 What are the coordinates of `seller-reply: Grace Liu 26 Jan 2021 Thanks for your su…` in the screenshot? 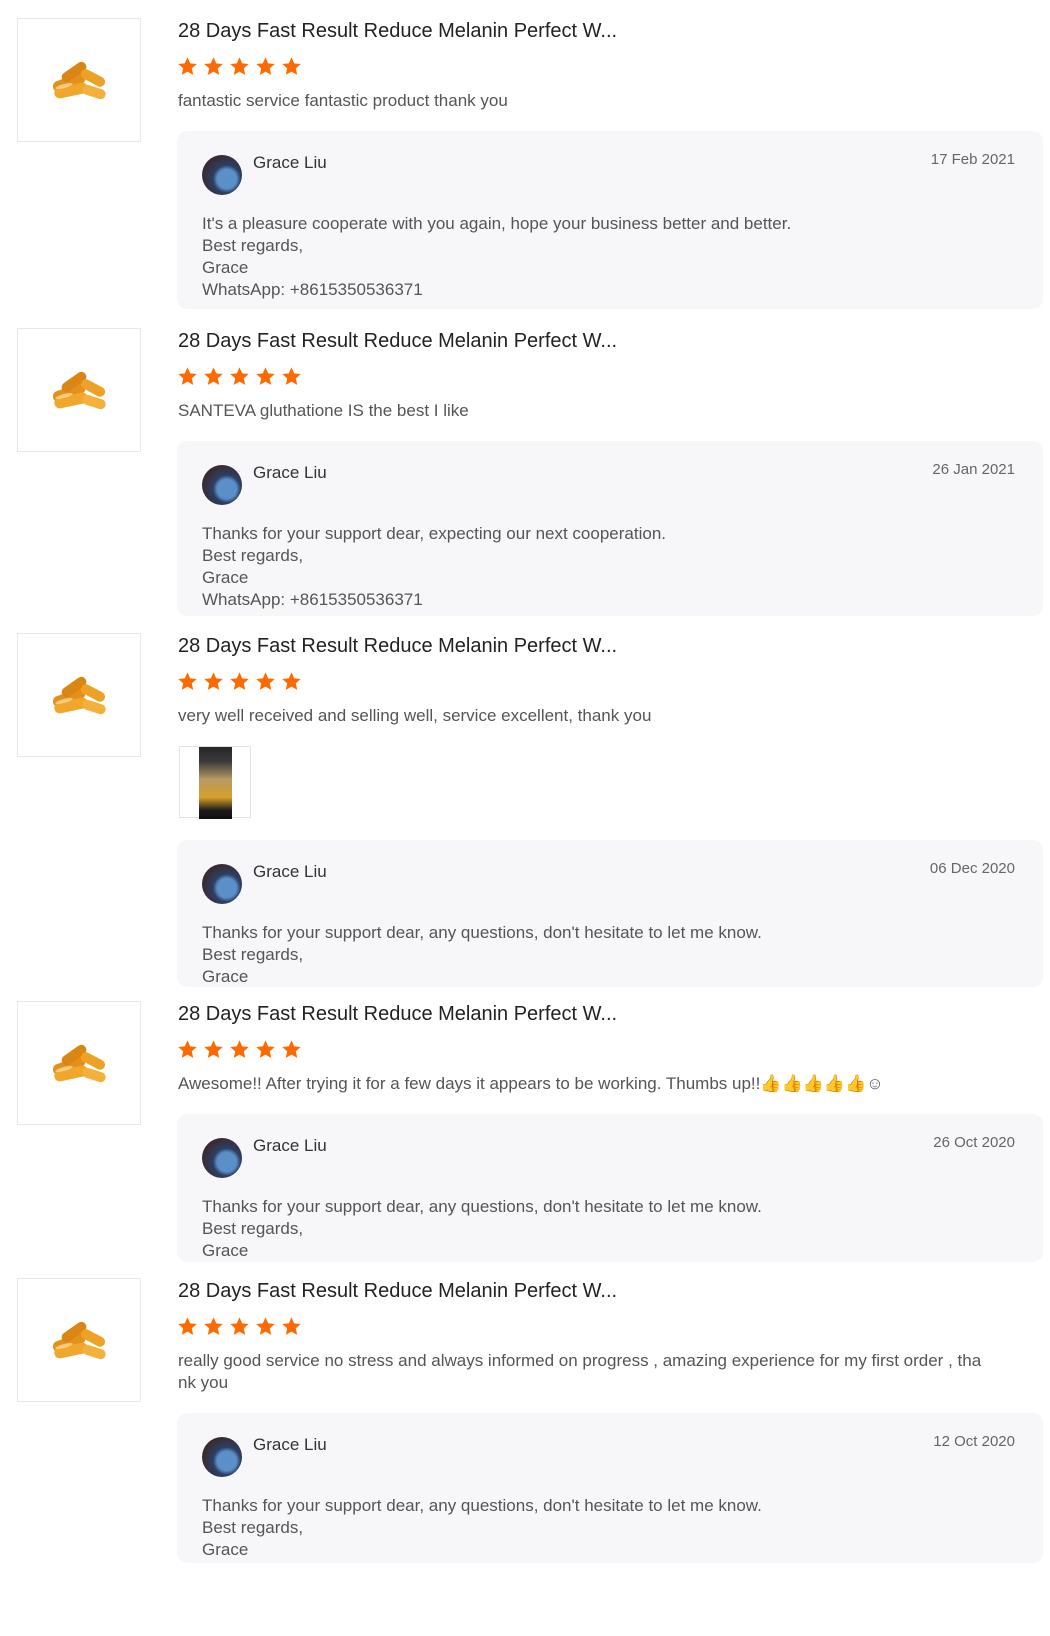 It's located at (610, 528).